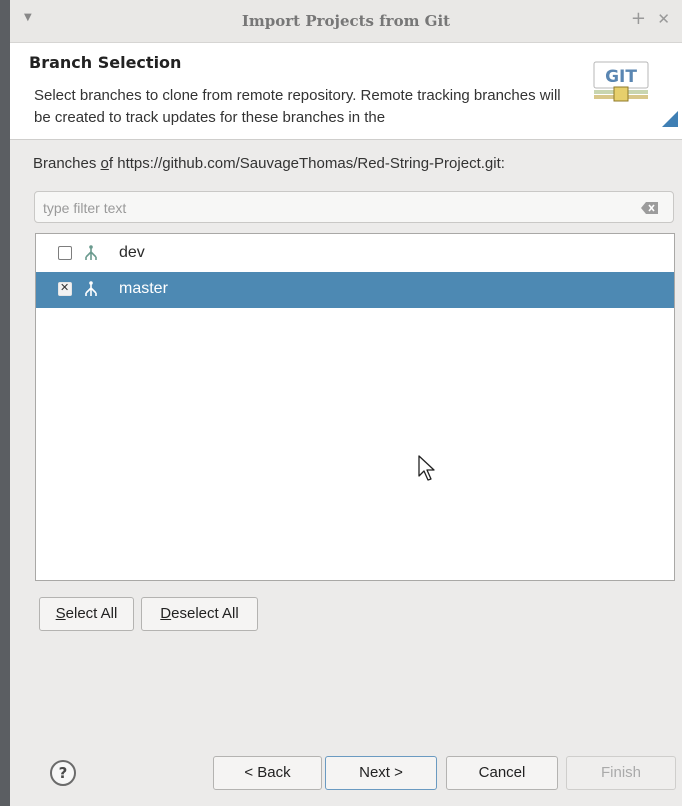 Image resolution: width=682 pixels, height=806 pixels. I want to click on clear-filter-icon, so click(650, 208).